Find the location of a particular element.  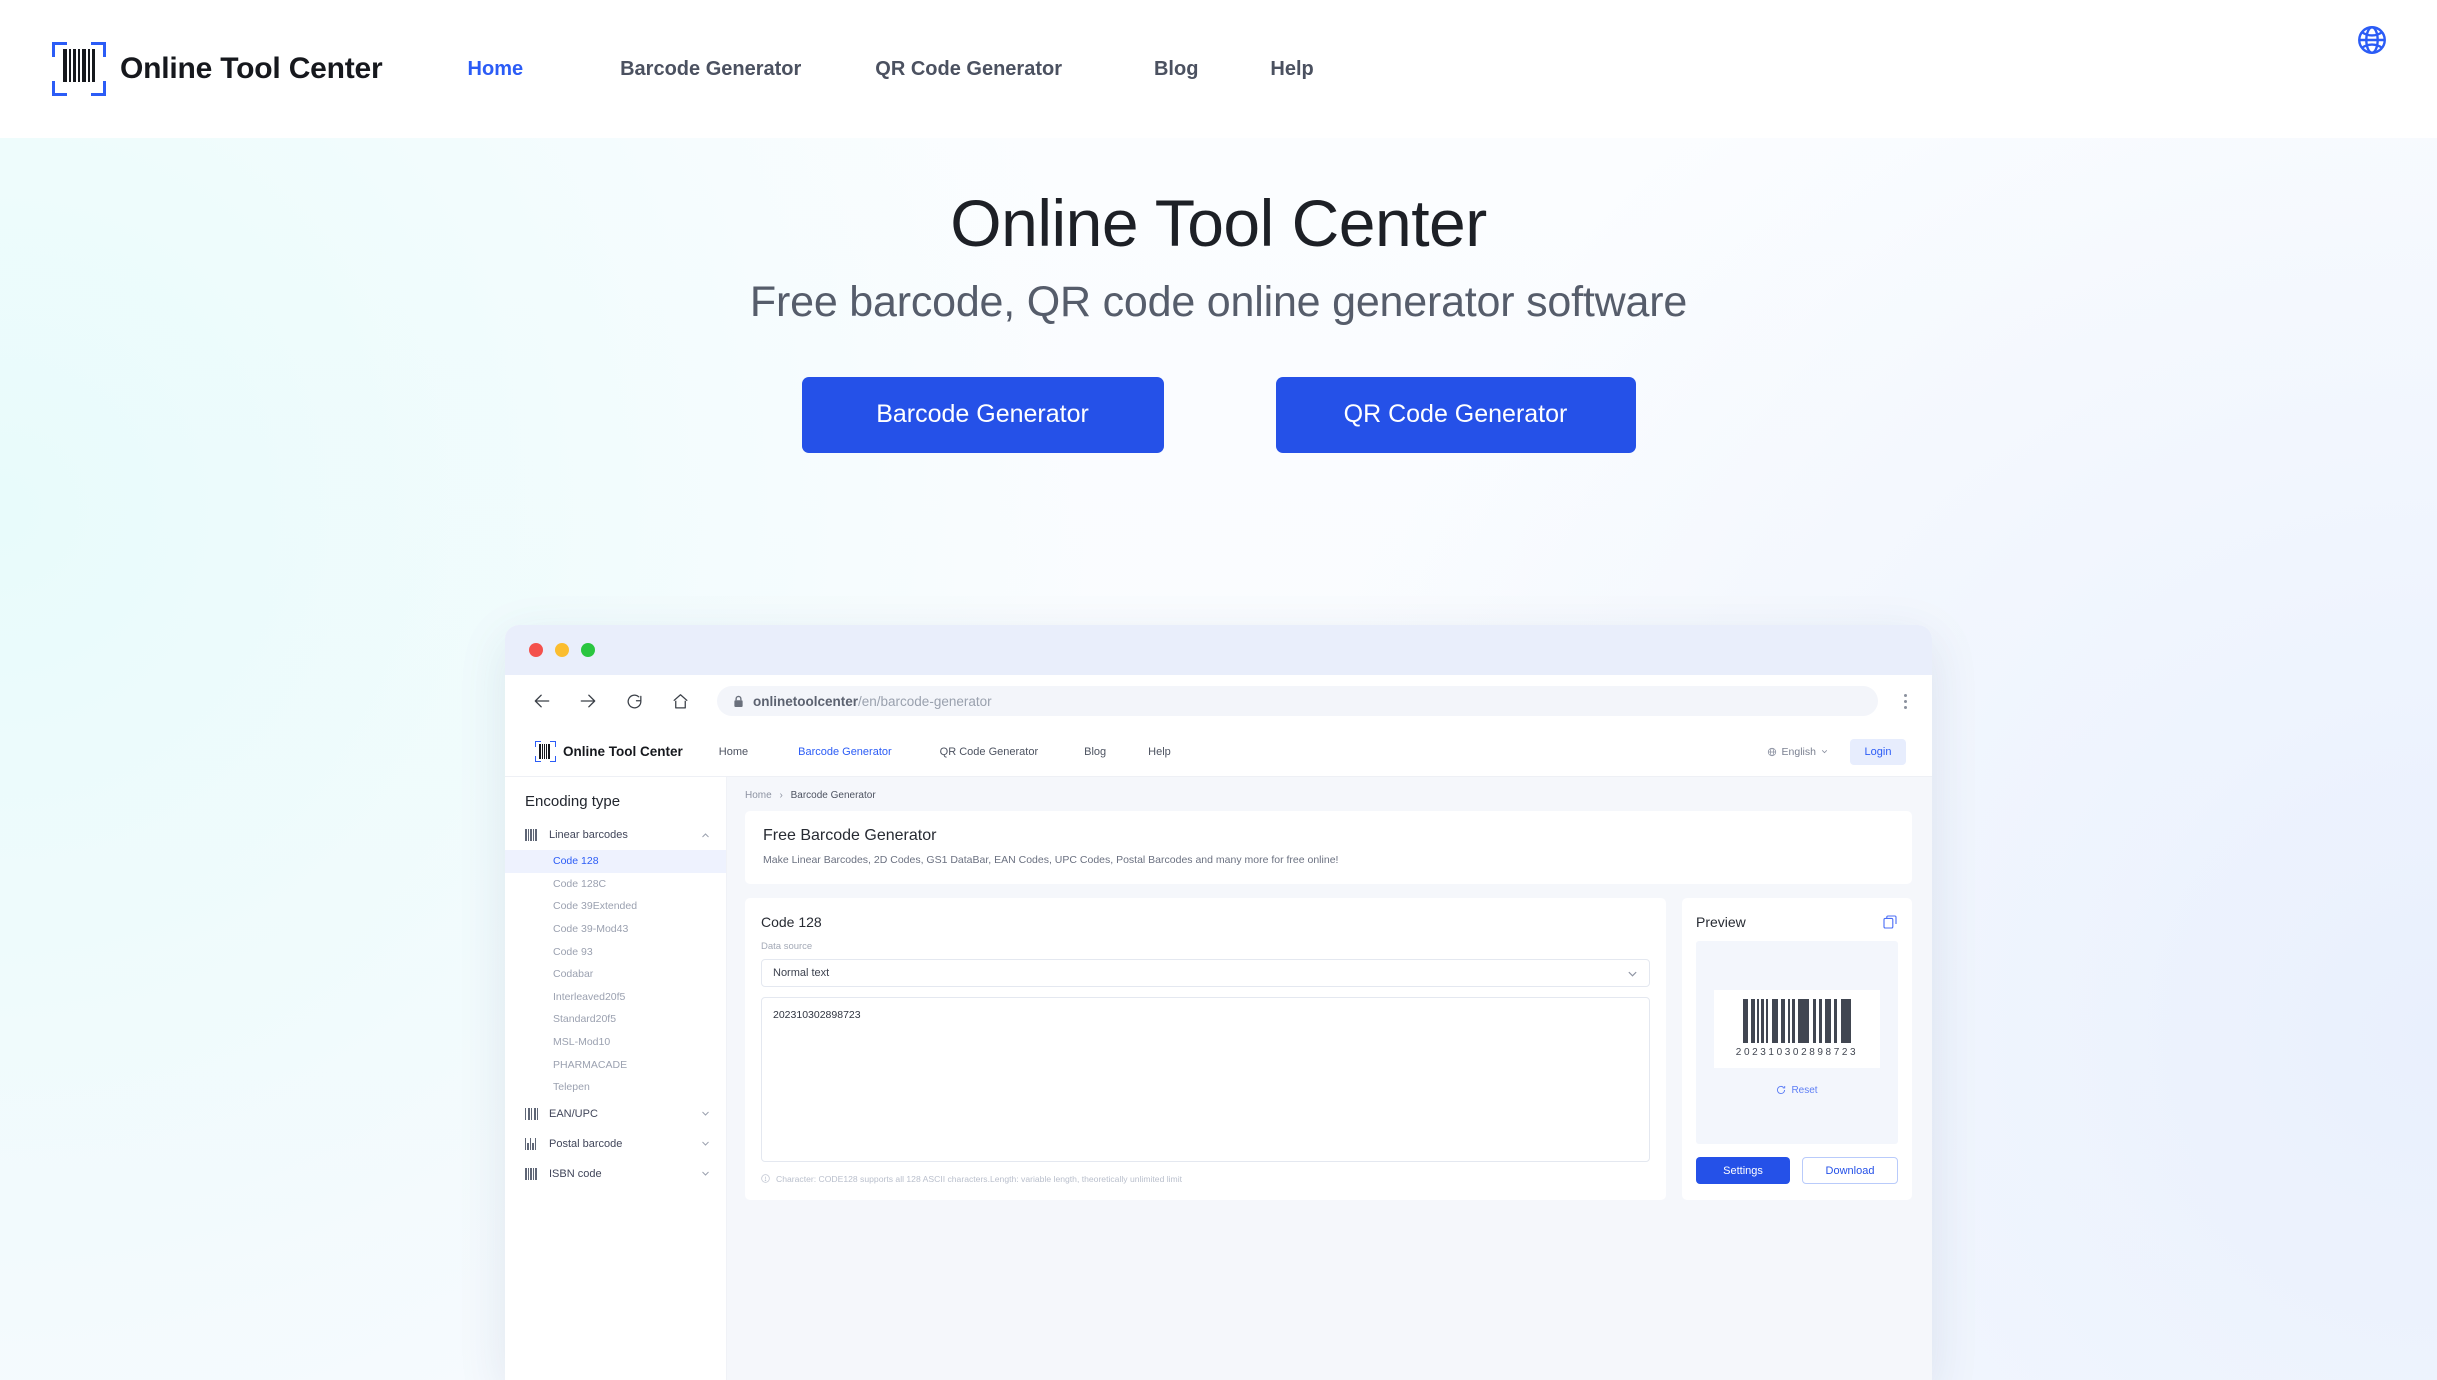

mock-nav-barcode-generator: Barcode Generator is located at coordinates (845, 752).